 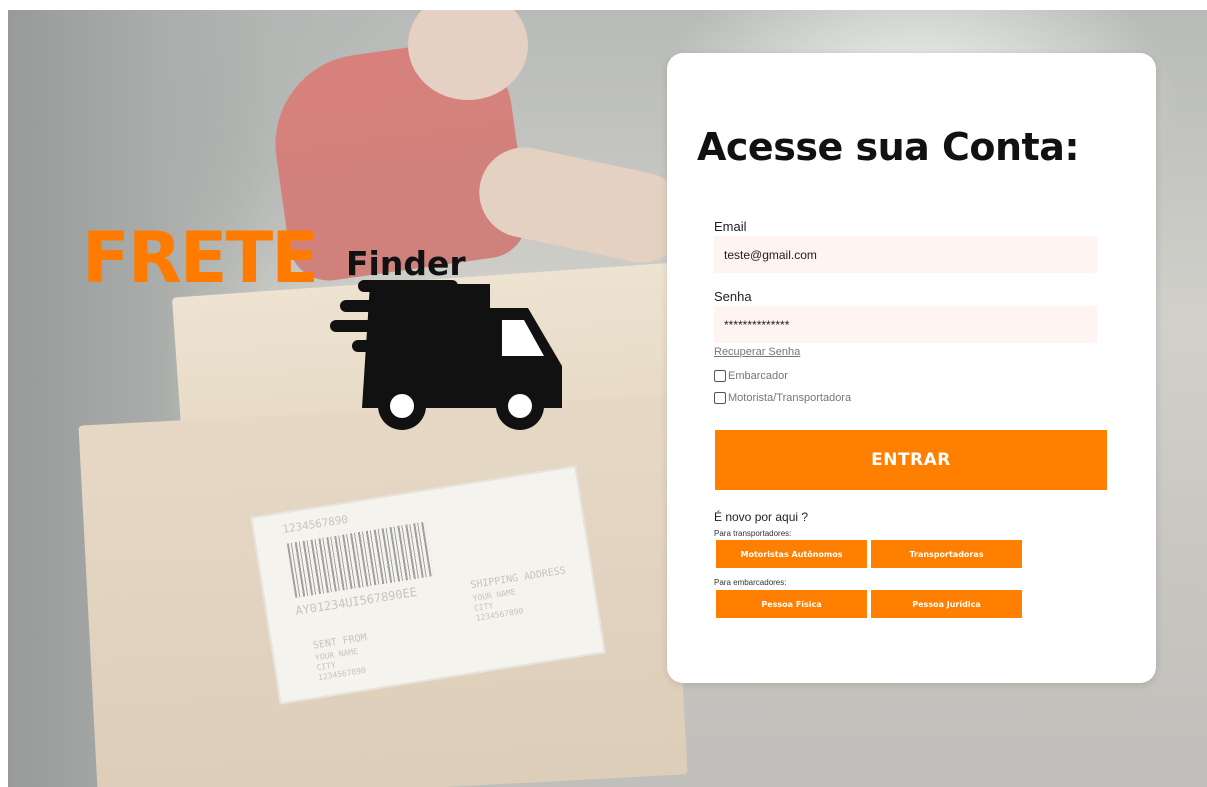 I want to click on option-embarcador: Embarcador, so click(x=751, y=376).